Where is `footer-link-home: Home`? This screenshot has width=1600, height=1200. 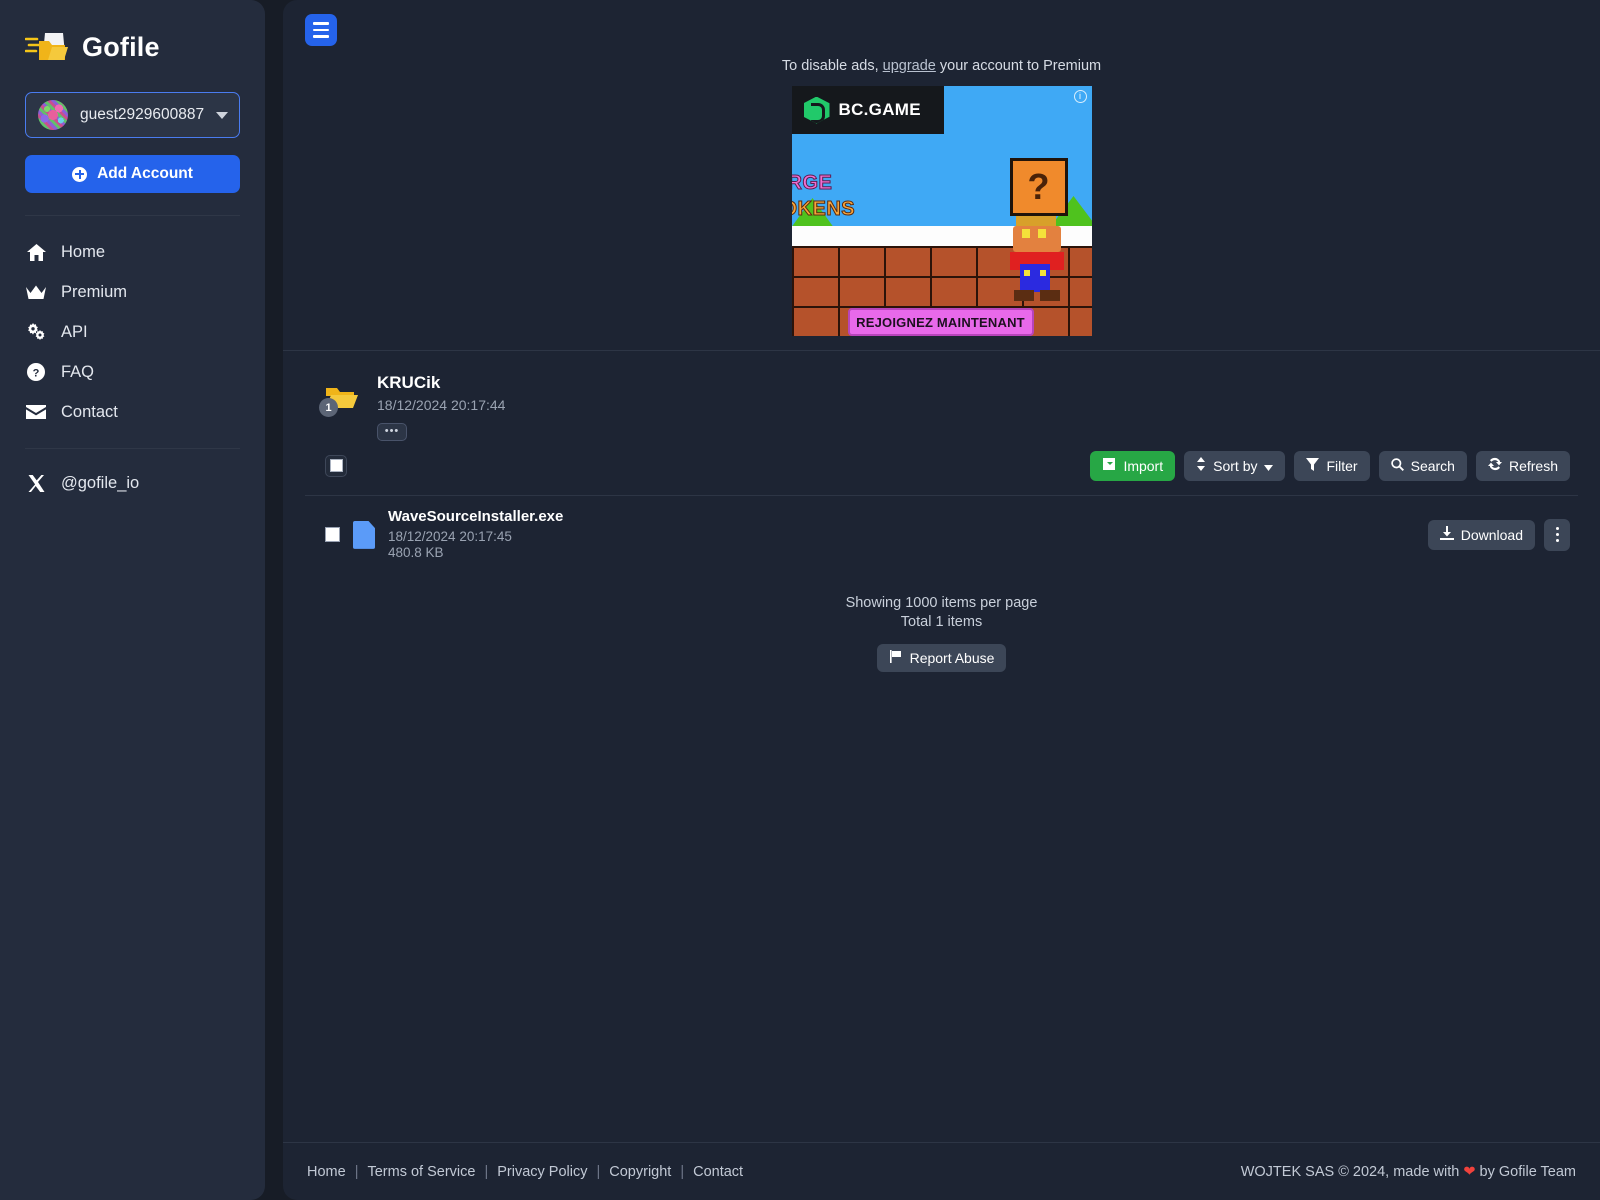 footer-link-home: Home is located at coordinates (326, 1172).